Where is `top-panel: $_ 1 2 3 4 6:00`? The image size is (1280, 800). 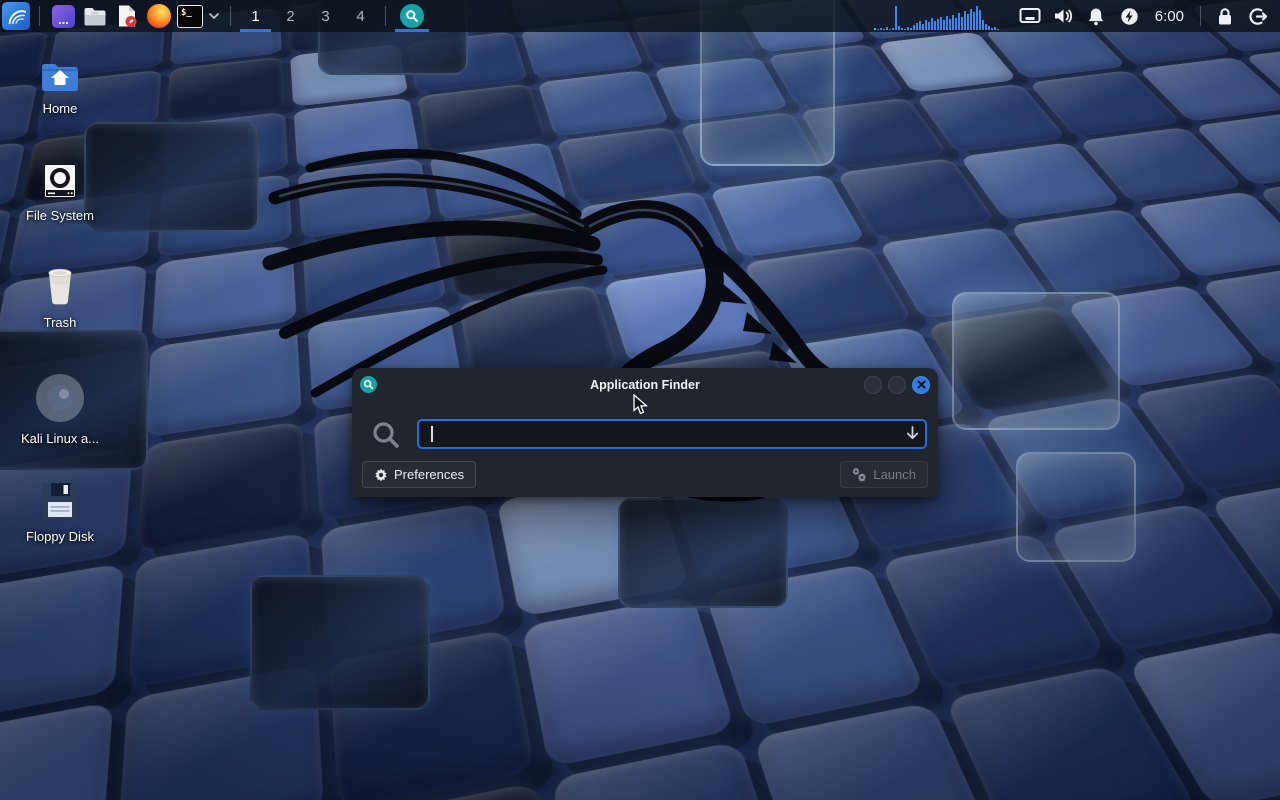
top-panel: $_ 1 2 3 4 6:00 is located at coordinates (640, 16).